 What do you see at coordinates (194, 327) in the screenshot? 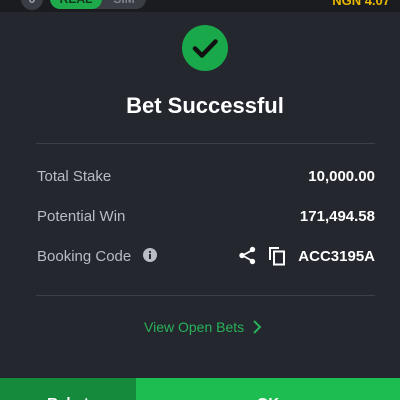
I see `view-open-bets-label: View Open Bets` at bounding box center [194, 327].